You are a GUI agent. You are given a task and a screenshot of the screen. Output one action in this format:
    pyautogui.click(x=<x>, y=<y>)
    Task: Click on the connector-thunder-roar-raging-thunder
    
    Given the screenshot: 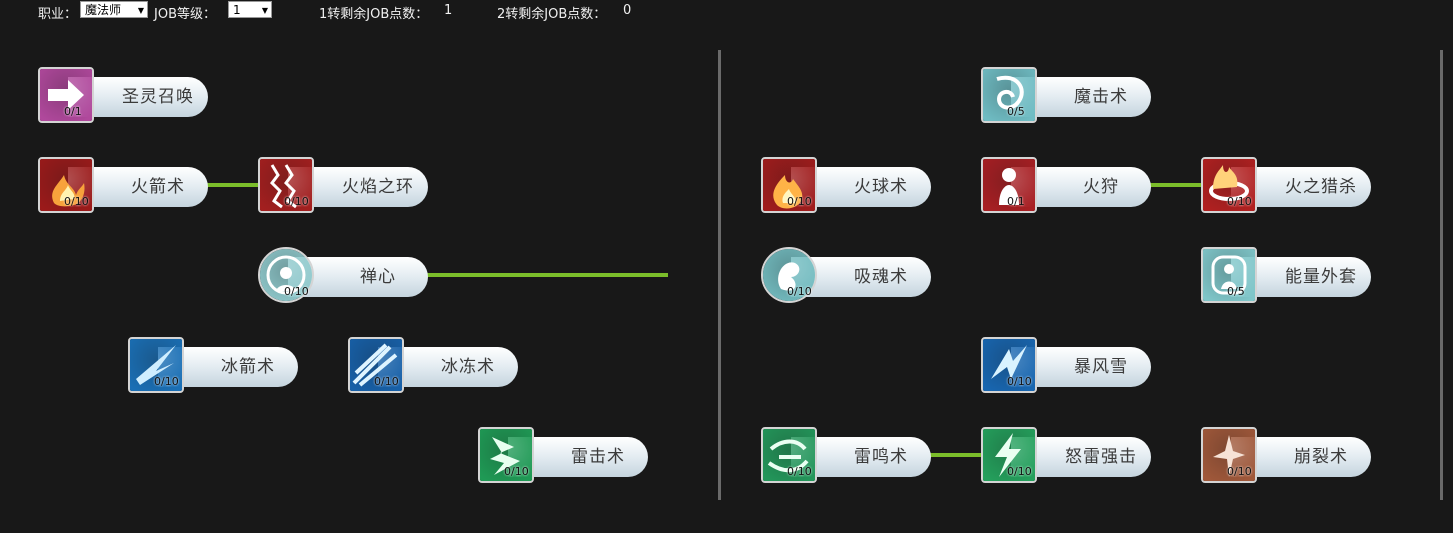 What is the action you would take?
    pyautogui.click(x=956, y=455)
    